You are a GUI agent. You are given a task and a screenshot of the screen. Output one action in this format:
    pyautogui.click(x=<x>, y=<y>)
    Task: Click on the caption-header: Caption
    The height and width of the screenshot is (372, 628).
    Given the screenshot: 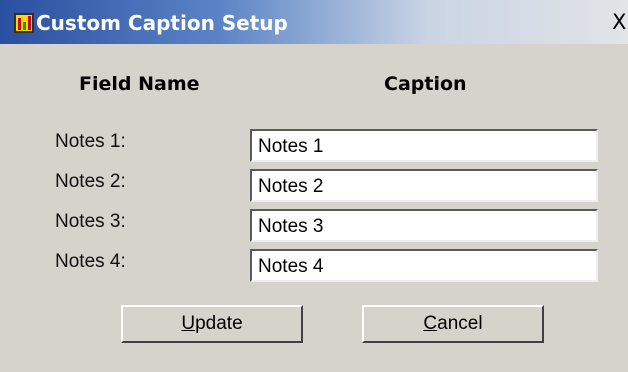 What is the action you would take?
    pyautogui.click(x=425, y=84)
    